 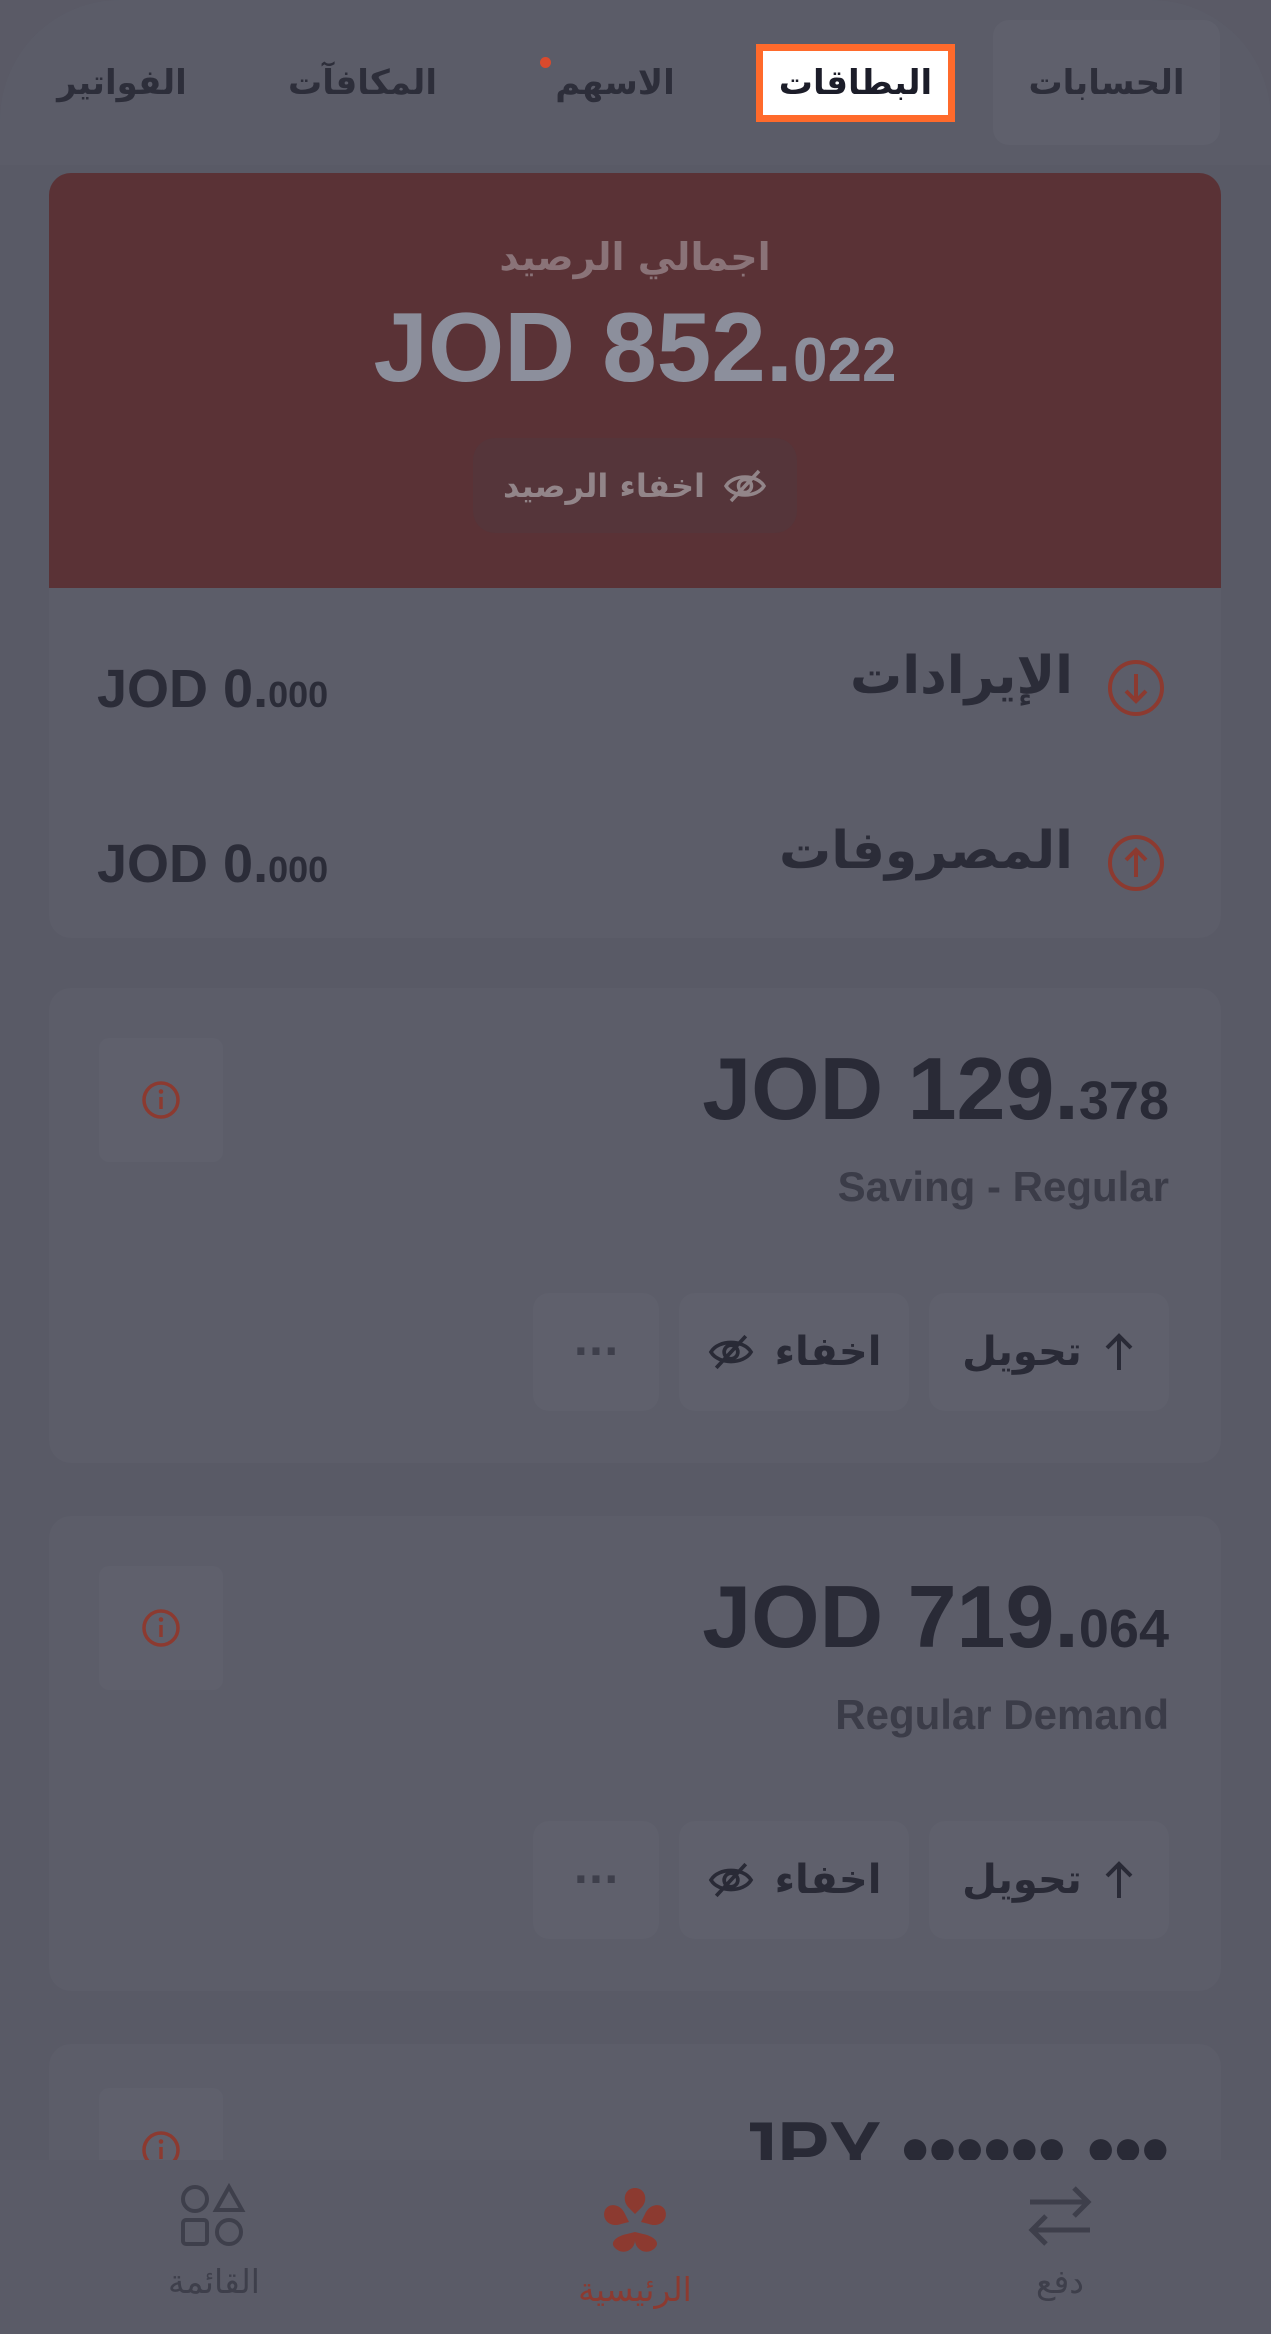 I want to click on expense-row: المصروفات JOD 0.000, so click(x=635, y=853).